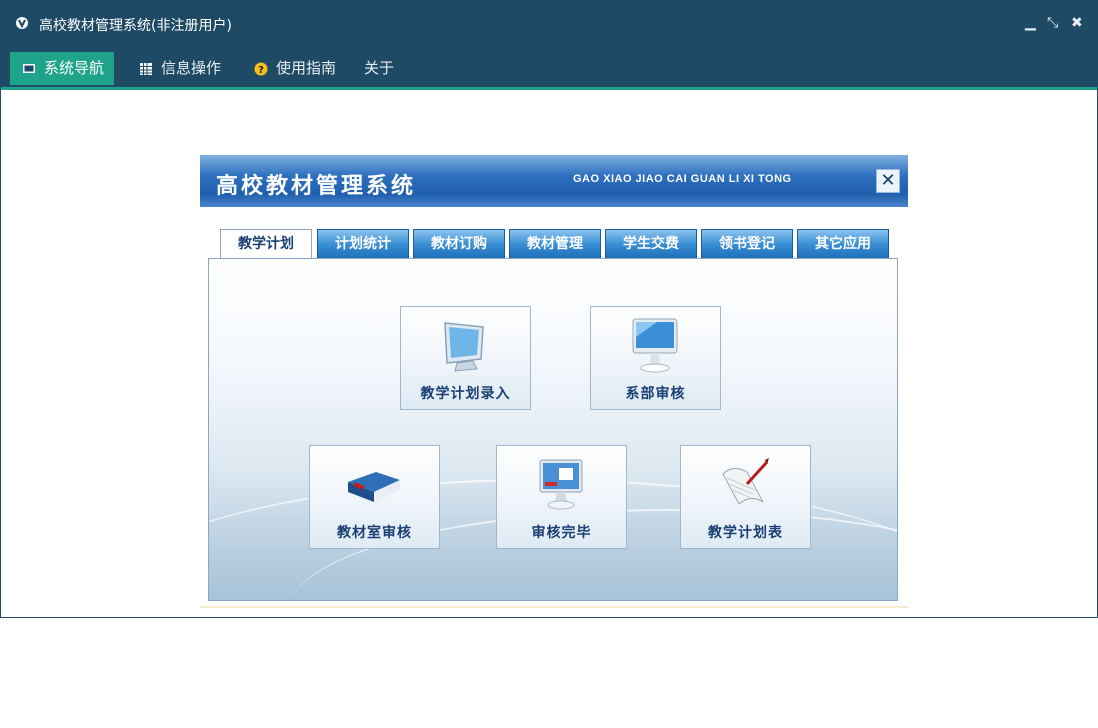  Describe the element at coordinates (363, 244) in the screenshot. I see `tab-plan-stats: 计划统计` at that location.